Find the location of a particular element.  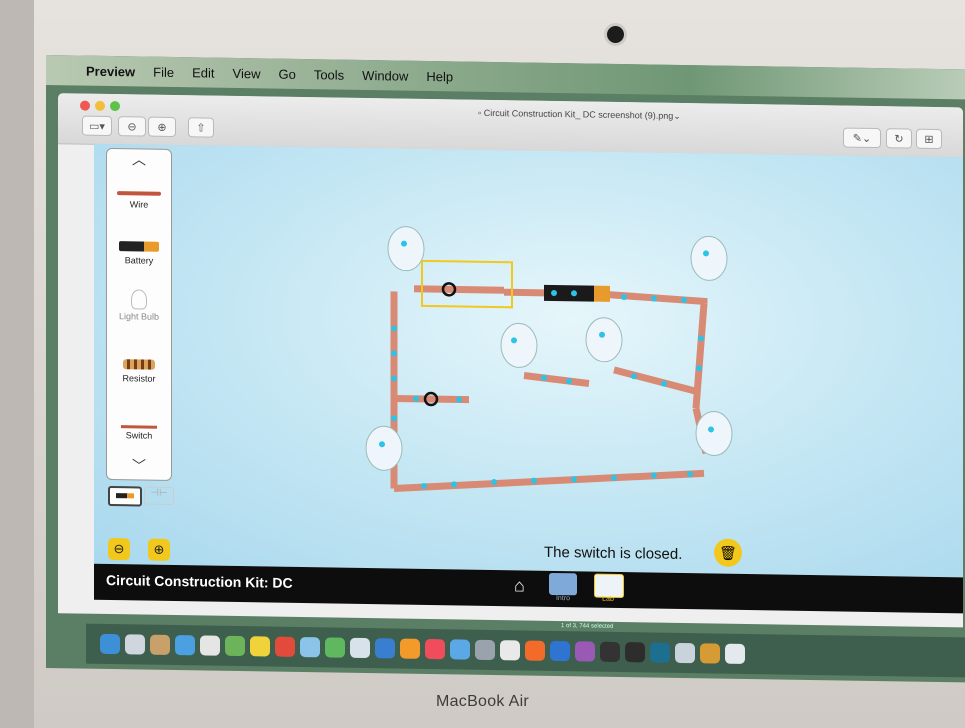

documents-icon is located at coordinates (735, 653).